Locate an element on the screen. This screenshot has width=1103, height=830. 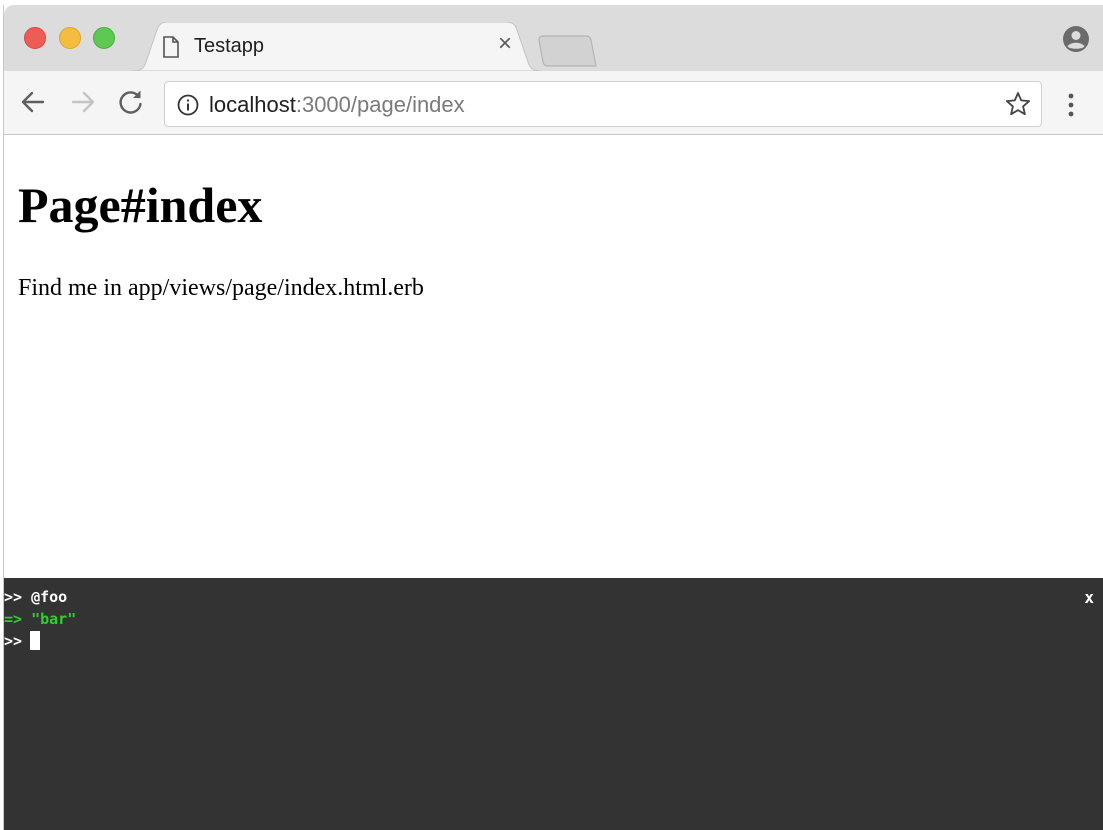
close-tab-icon: × is located at coordinates (505, 44).